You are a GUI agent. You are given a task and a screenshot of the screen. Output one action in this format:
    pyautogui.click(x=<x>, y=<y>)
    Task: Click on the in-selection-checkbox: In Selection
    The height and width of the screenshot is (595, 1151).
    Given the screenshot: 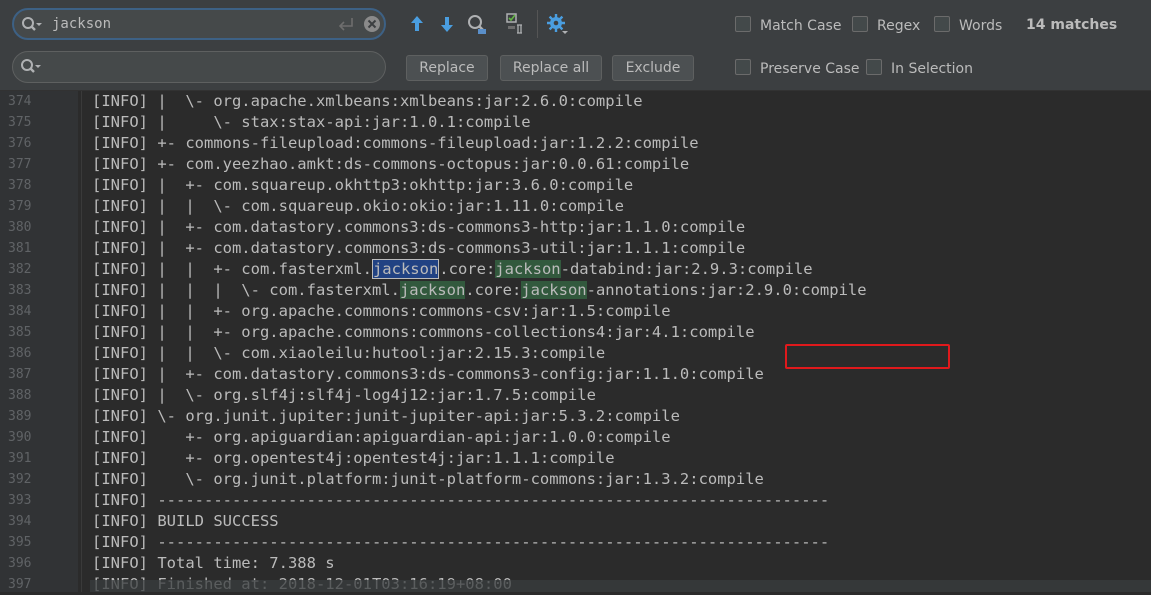 What is the action you would take?
    pyautogui.click(x=919, y=68)
    